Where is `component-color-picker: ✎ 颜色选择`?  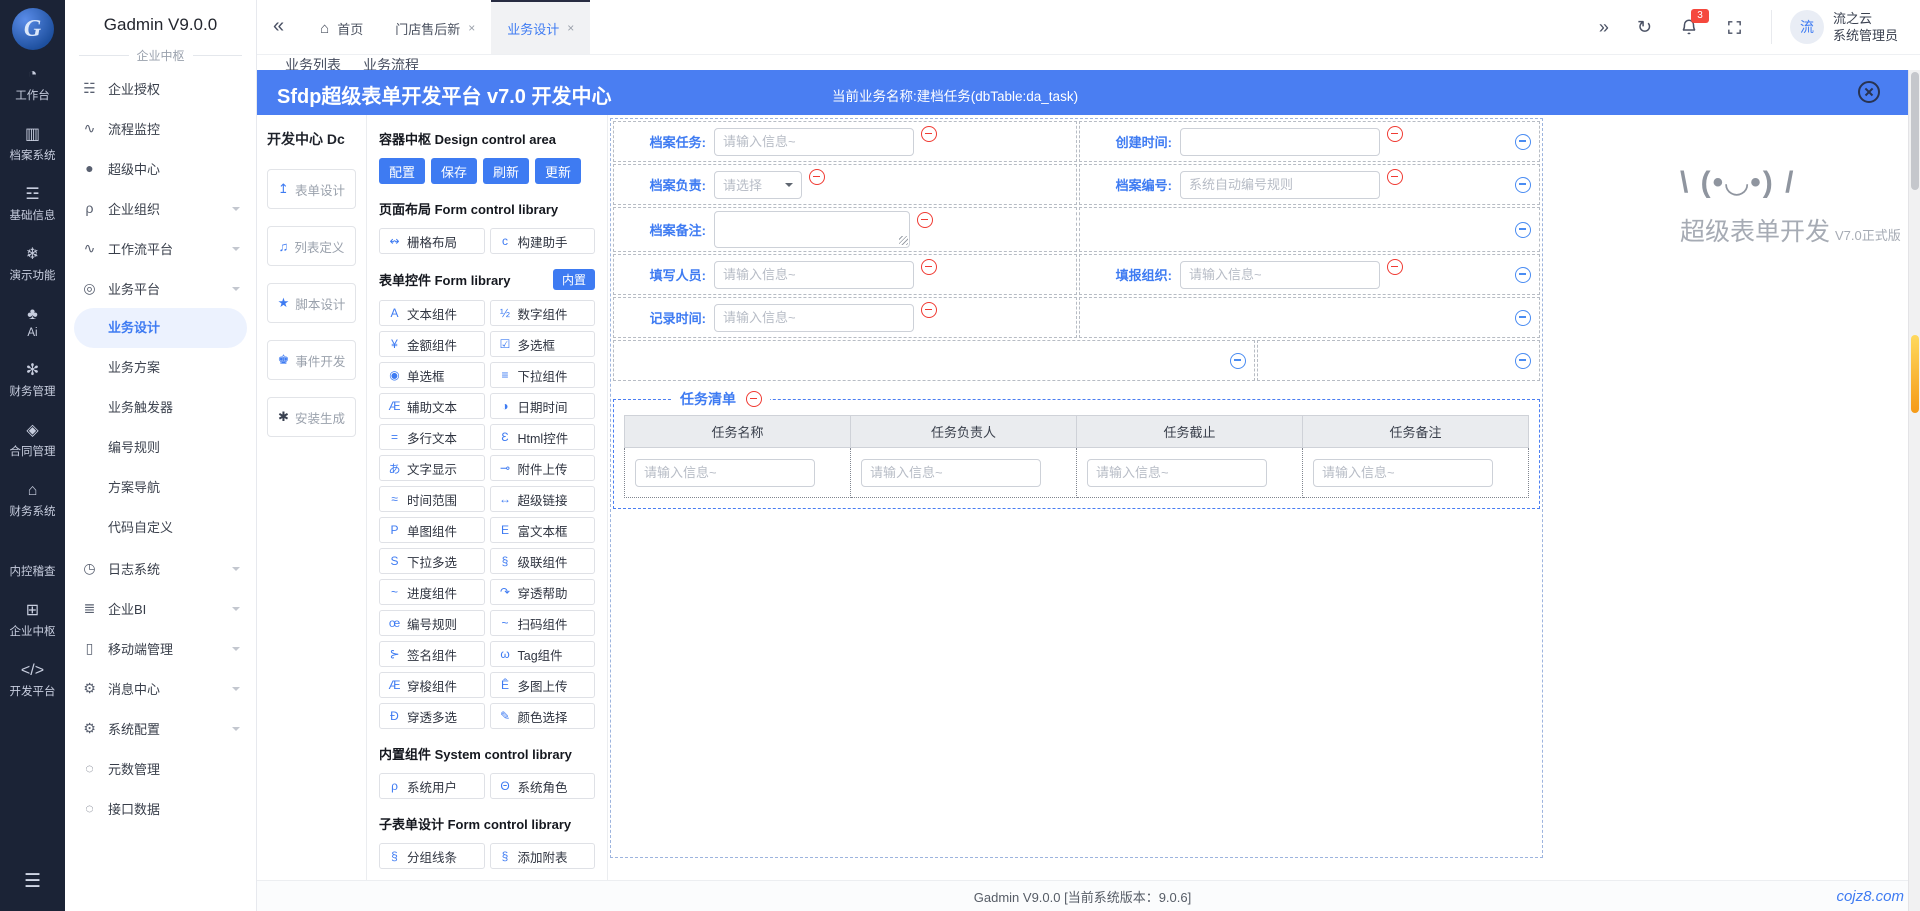 component-color-picker: ✎ 颜色选择 is located at coordinates (542, 716).